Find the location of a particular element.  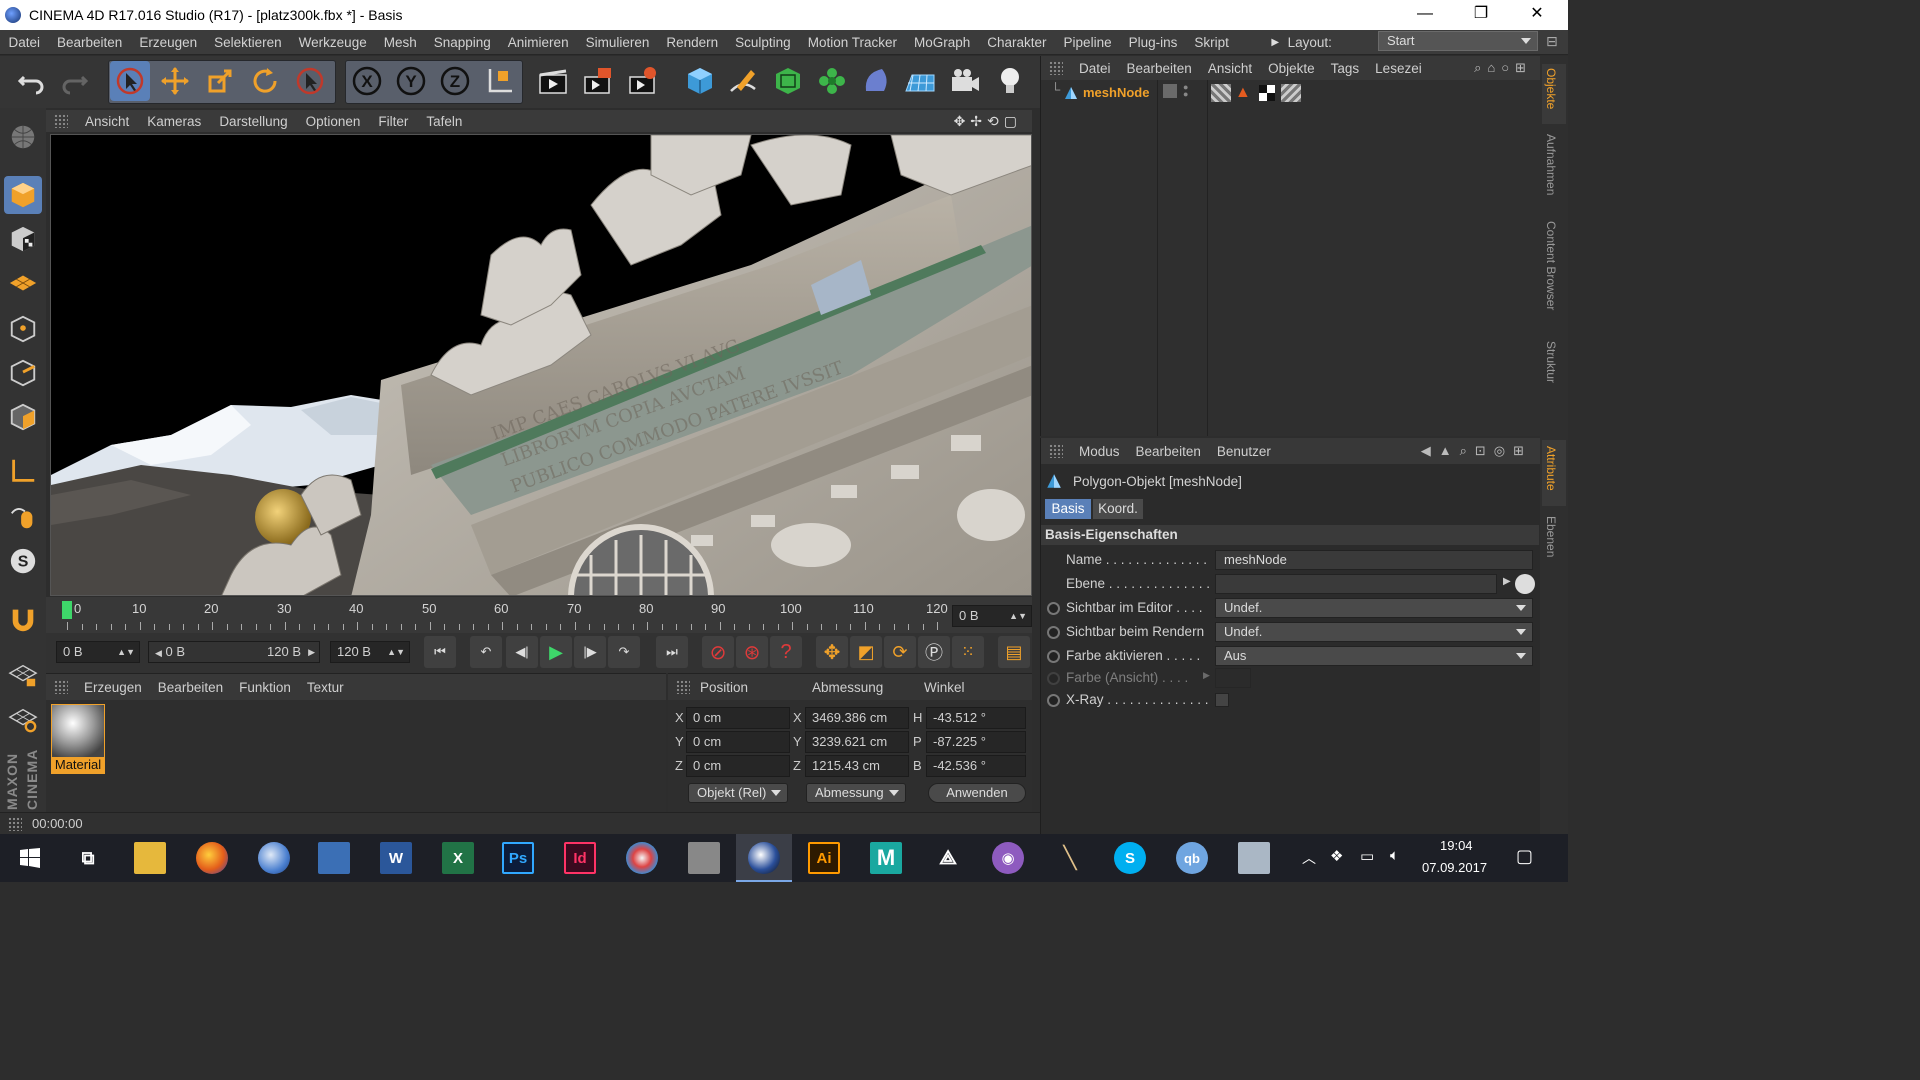

workplane-lock-icon is located at coordinates (23, 675).